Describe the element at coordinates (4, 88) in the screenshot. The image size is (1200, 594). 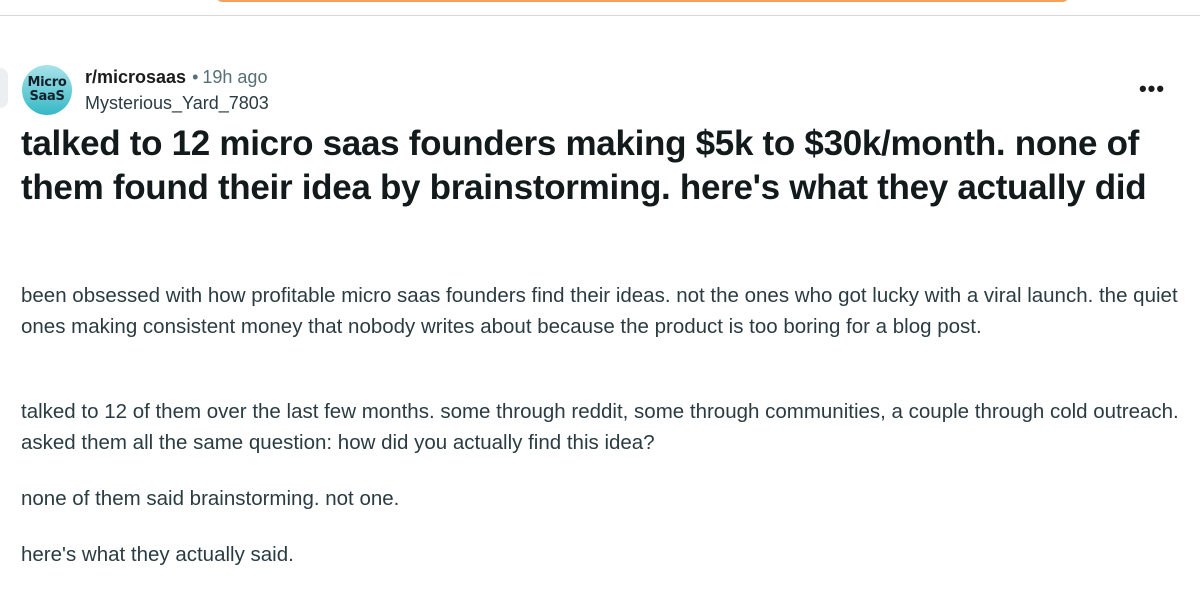
I see `left-panel-edge` at that location.